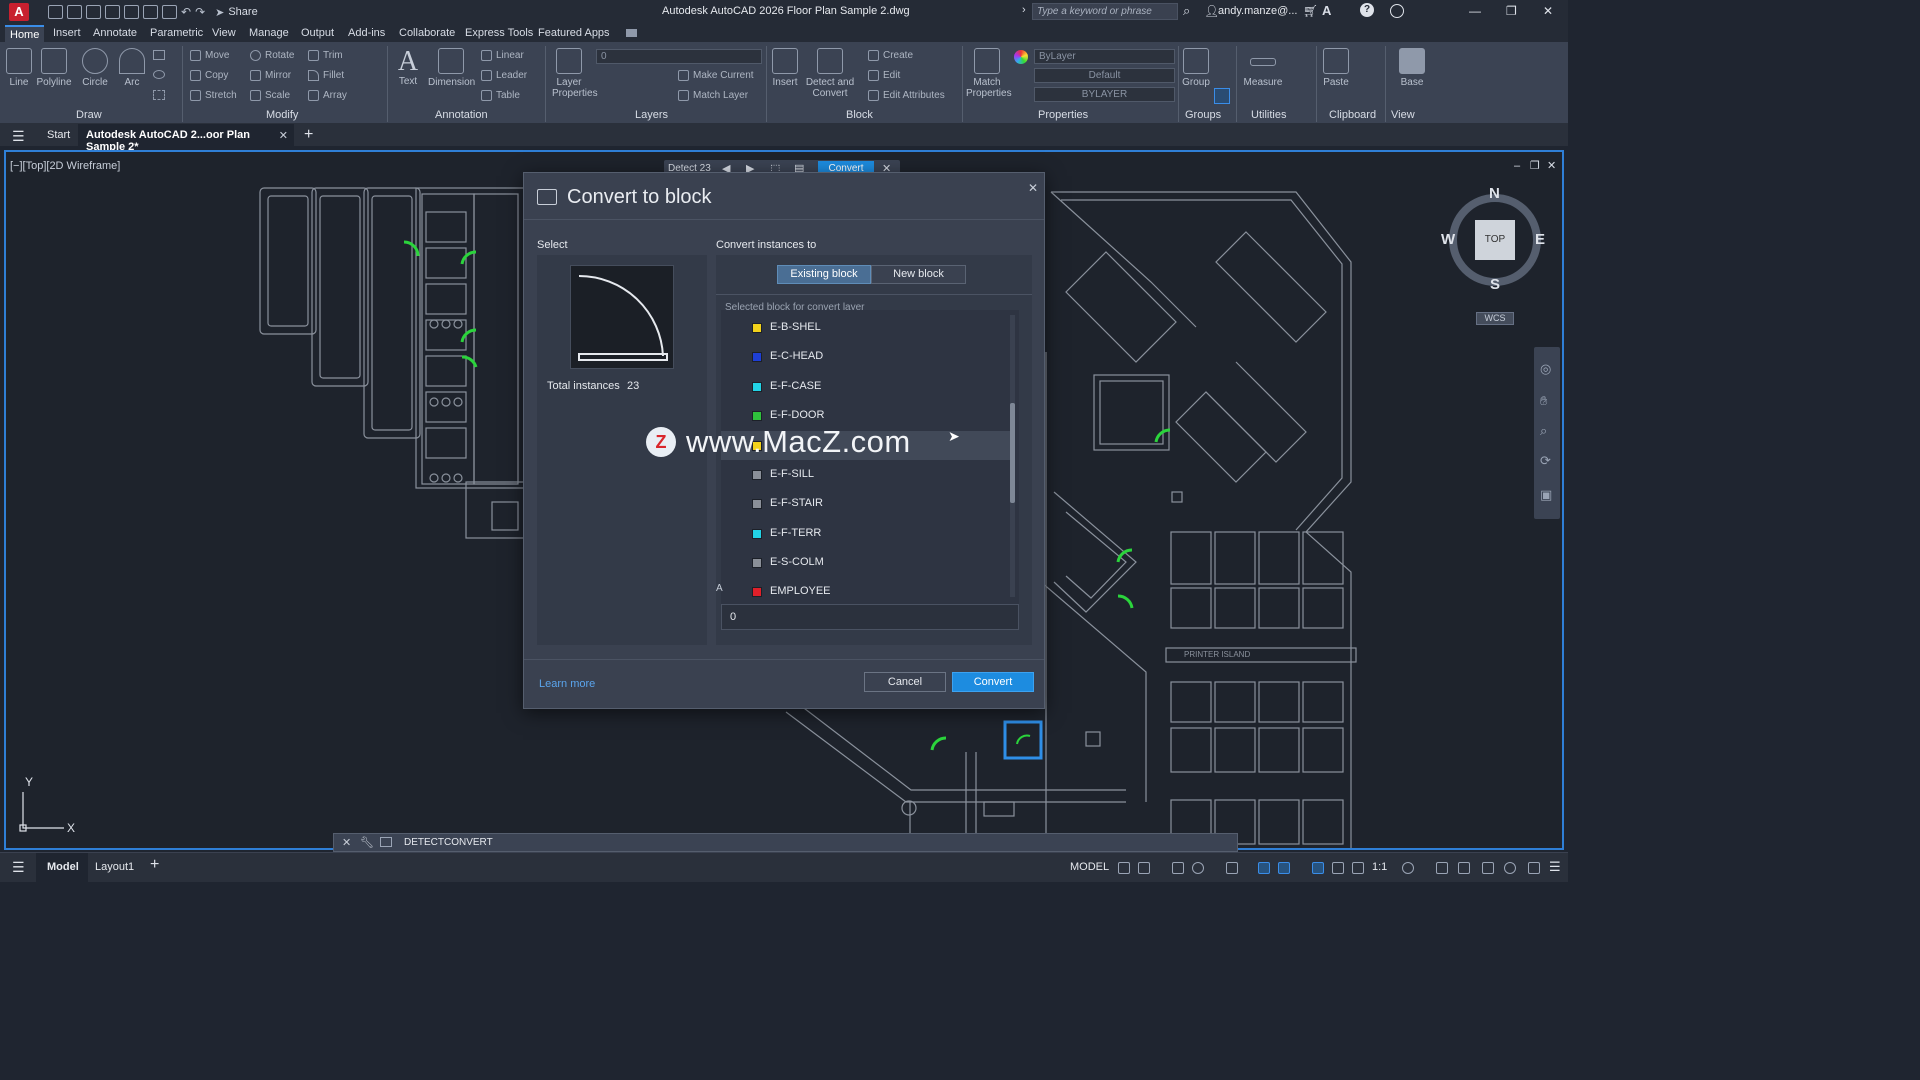 This screenshot has height=1080, width=1920. I want to click on pan-hand-icon: ✋︎, so click(1543, 401).